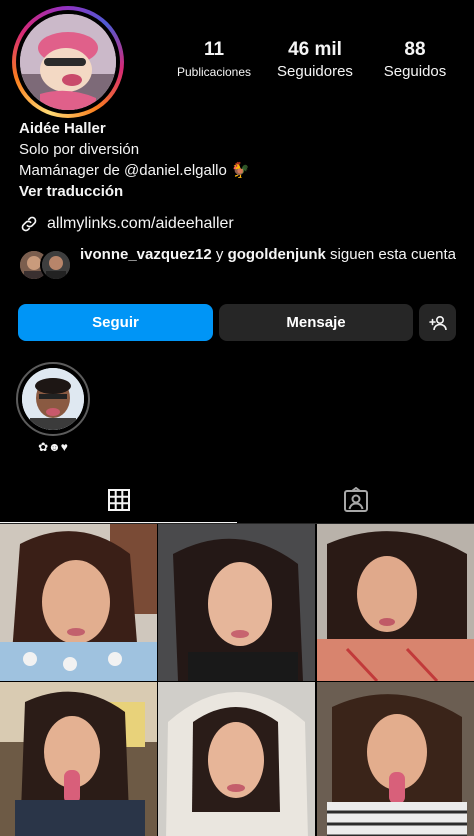 The height and width of the screenshot is (836, 474). I want to click on bio-line: Solo por diversión, so click(79, 149).